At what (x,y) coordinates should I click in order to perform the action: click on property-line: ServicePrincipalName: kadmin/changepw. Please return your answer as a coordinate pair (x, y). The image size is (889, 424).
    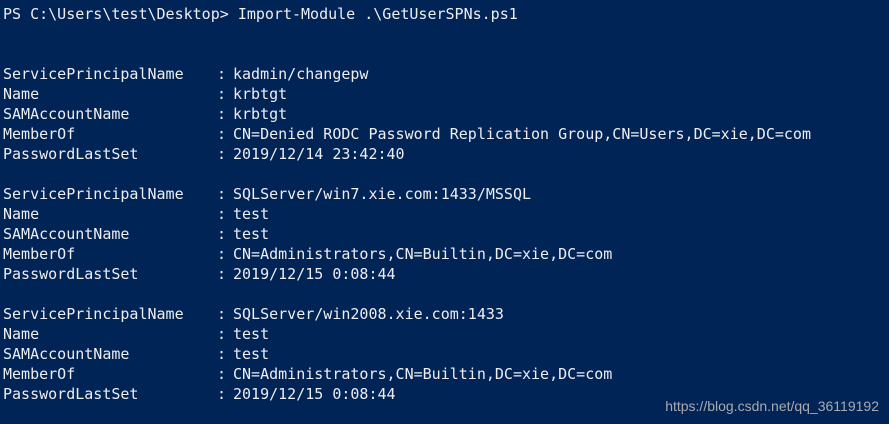
    Looking at the image, I should click on (446, 74).